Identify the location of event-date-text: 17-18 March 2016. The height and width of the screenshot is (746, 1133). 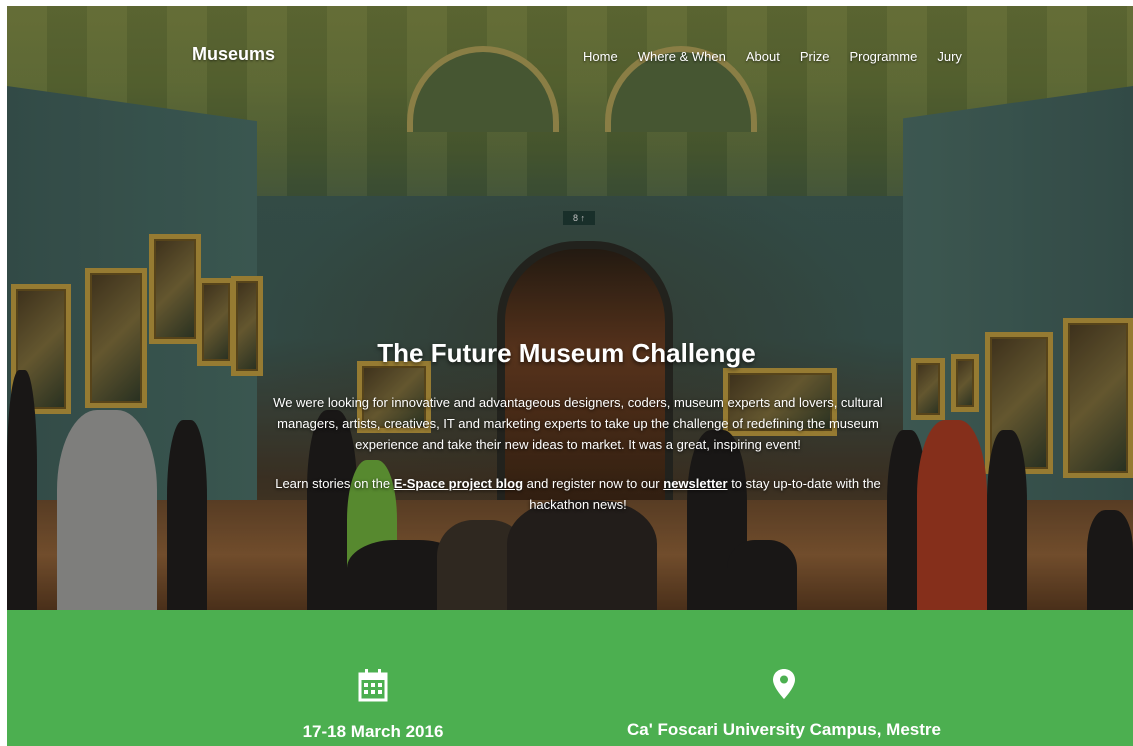
(373, 731).